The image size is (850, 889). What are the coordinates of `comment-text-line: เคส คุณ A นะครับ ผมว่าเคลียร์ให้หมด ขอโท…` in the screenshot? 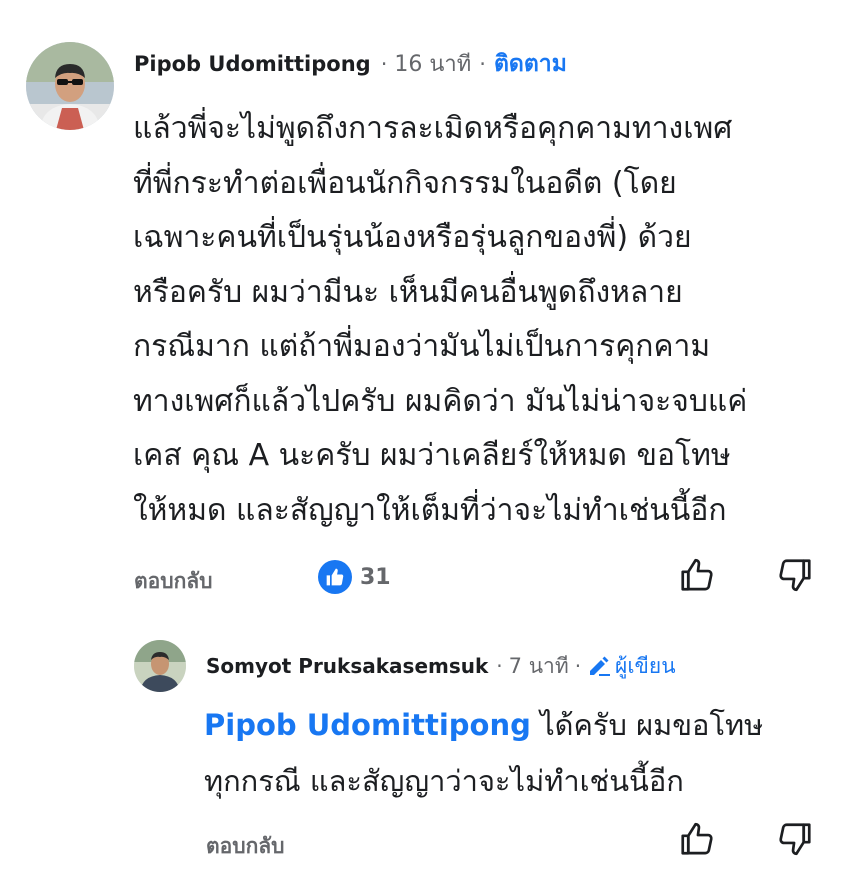 It's located at (432, 455).